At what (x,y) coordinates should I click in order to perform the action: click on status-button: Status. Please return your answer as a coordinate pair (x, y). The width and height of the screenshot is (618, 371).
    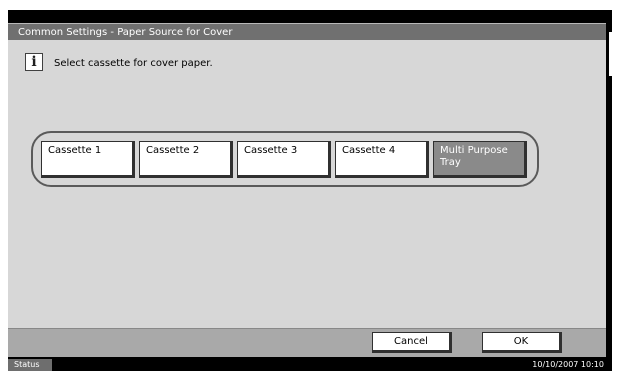
    Looking at the image, I should click on (30, 365).